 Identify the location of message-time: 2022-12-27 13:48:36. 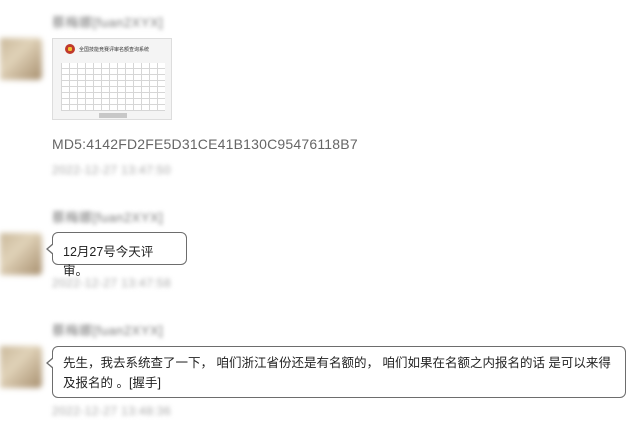
(112, 411).